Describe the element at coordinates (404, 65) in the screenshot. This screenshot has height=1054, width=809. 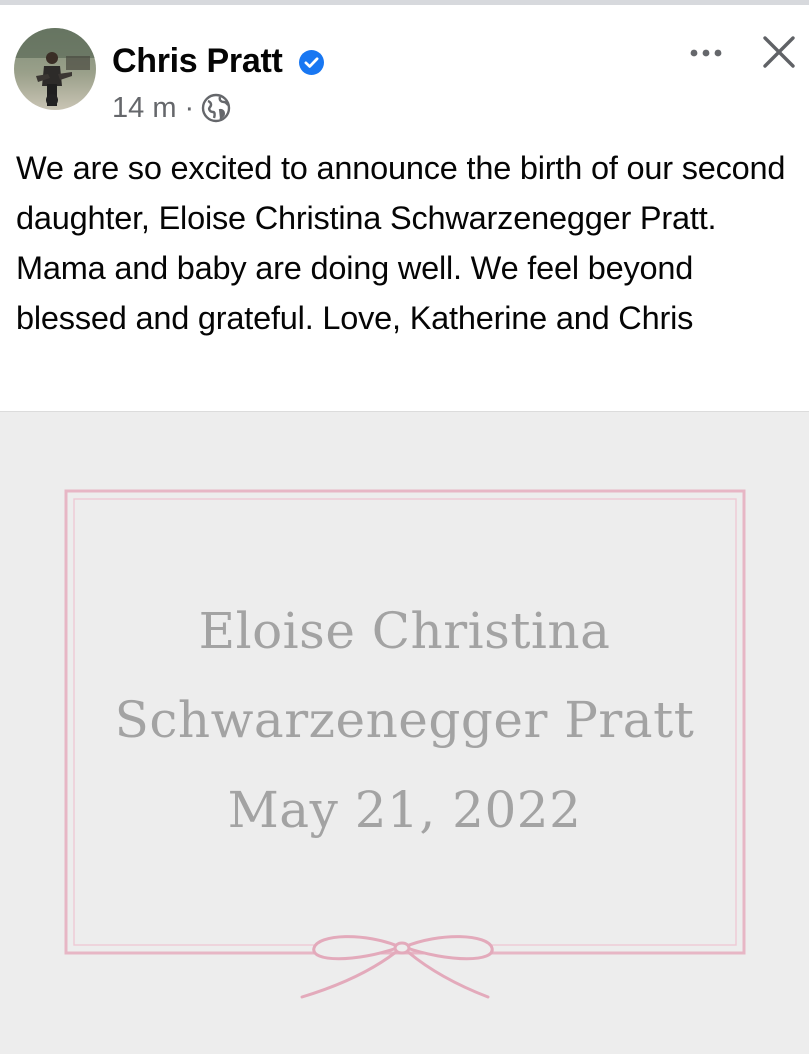
I see `post-header: Chris Pratt 14 m ·` at that location.